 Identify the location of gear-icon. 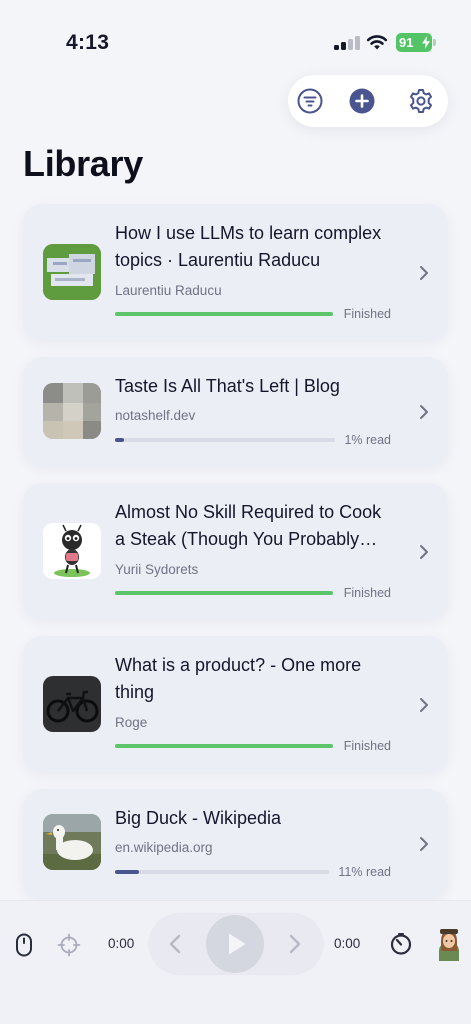
(421, 101).